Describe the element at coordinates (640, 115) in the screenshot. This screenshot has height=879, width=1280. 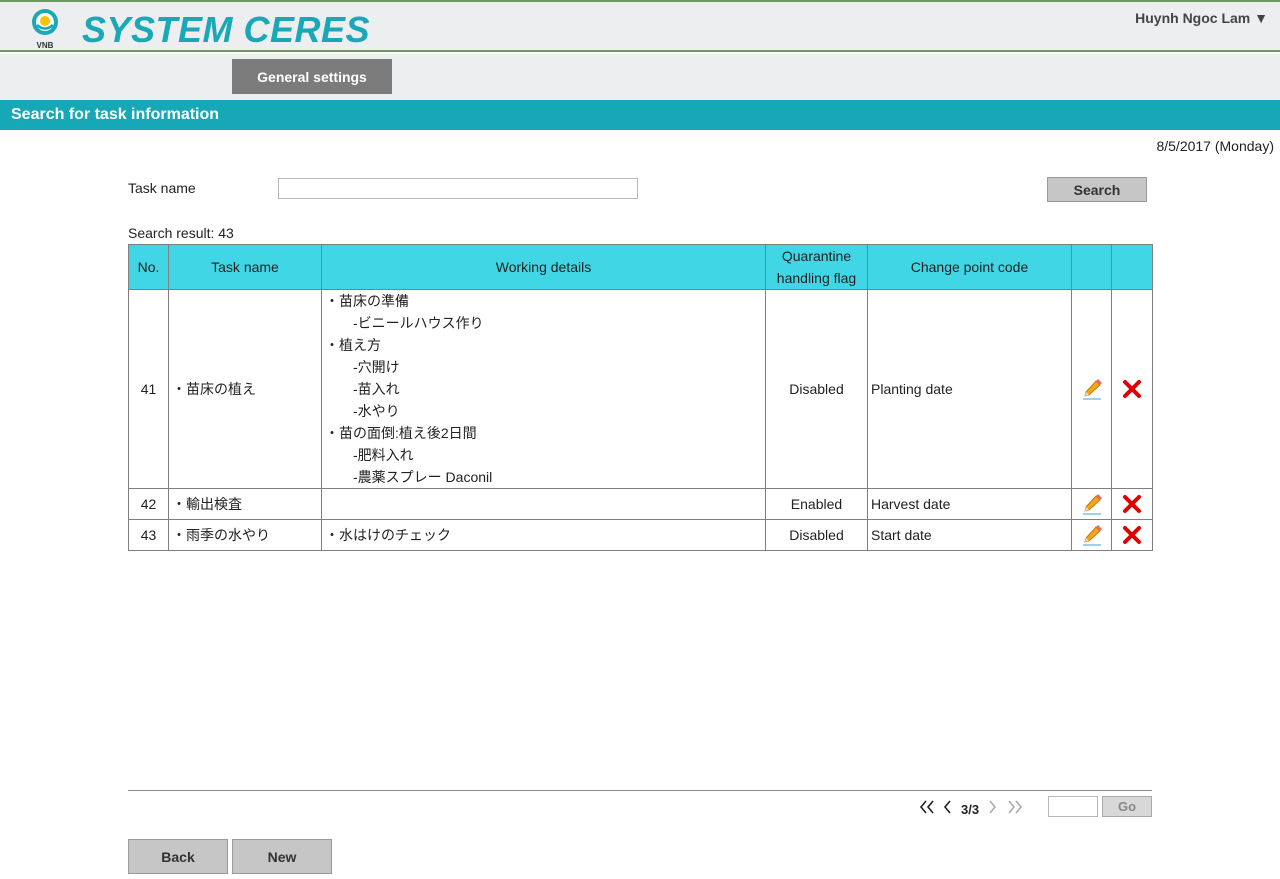
I see `section-title: Search for task information` at that location.